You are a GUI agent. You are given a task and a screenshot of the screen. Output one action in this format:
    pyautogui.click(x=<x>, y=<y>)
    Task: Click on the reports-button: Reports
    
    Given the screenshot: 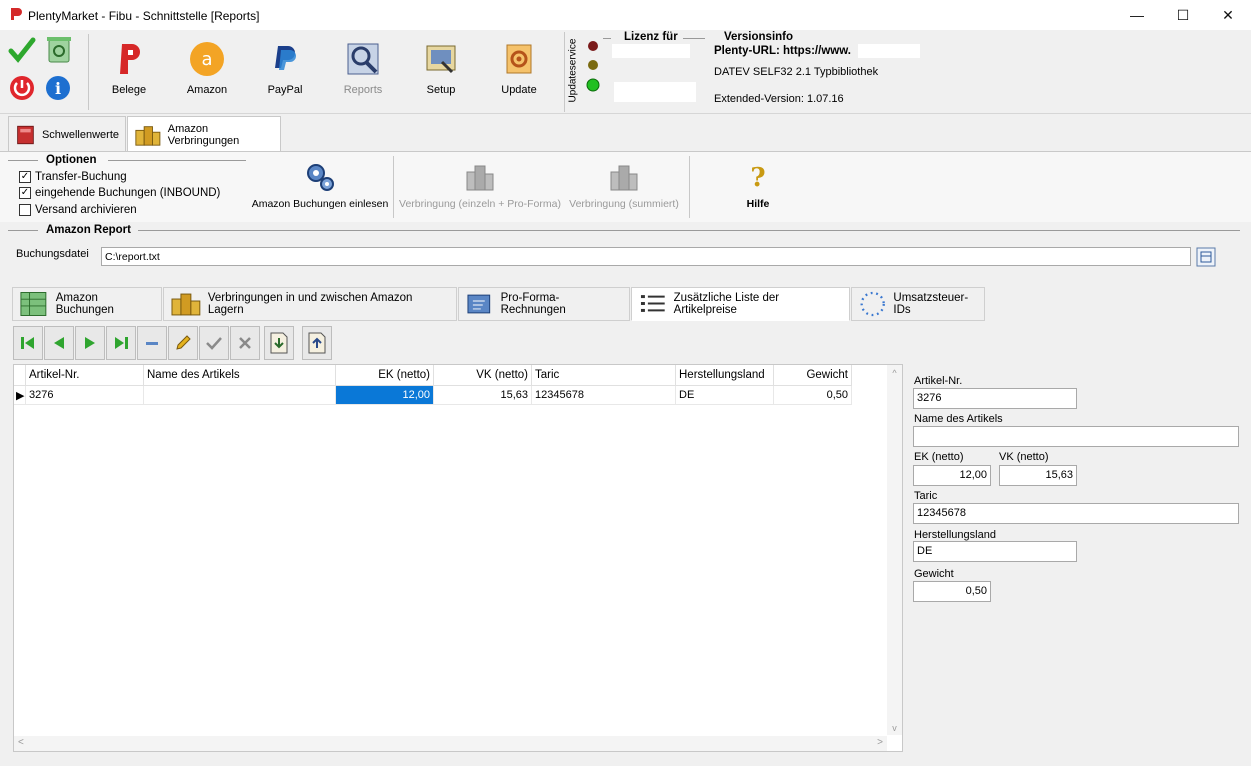 What is the action you would take?
    pyautogui.click(x=363, y=73)
    